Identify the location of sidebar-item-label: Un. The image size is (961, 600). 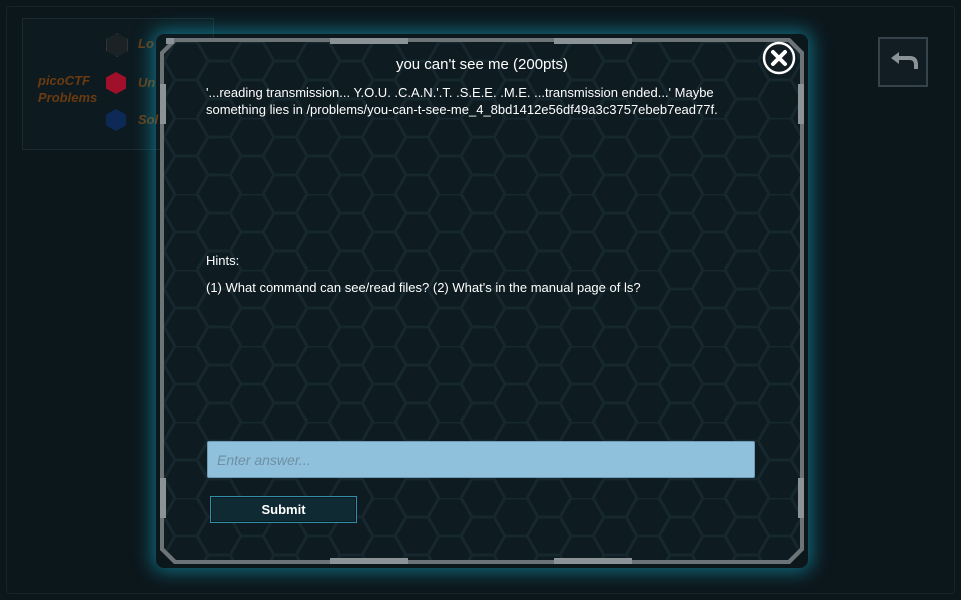
(147, 82).